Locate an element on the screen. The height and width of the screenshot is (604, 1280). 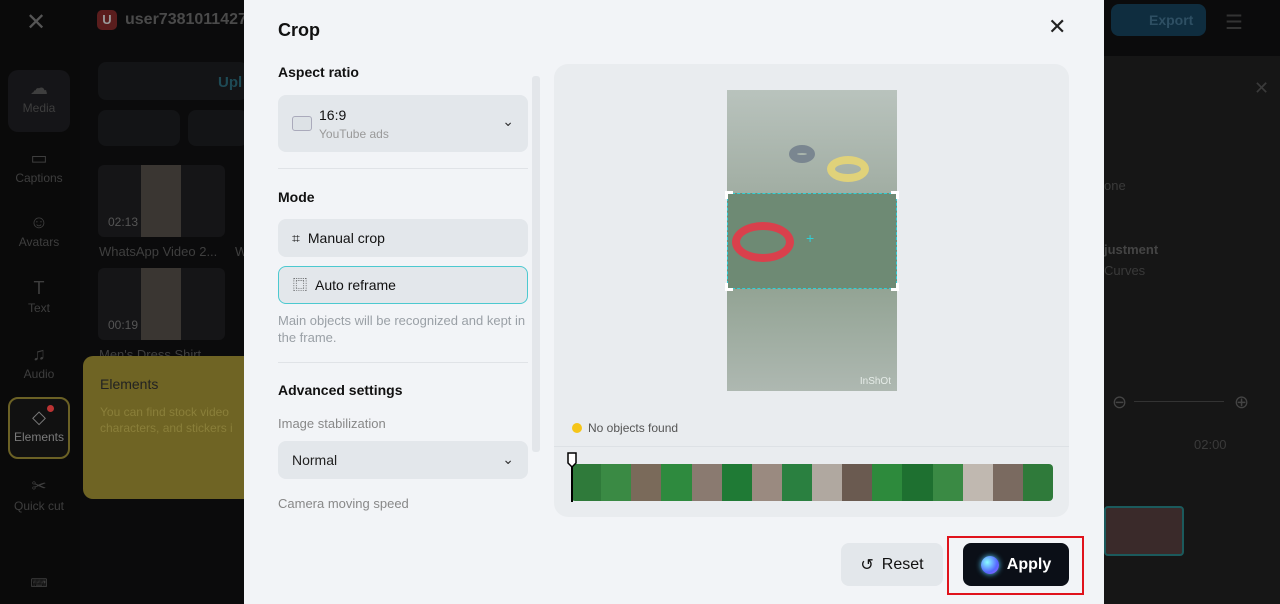
mode-heading: Mode is located at coordinates (296, 197).